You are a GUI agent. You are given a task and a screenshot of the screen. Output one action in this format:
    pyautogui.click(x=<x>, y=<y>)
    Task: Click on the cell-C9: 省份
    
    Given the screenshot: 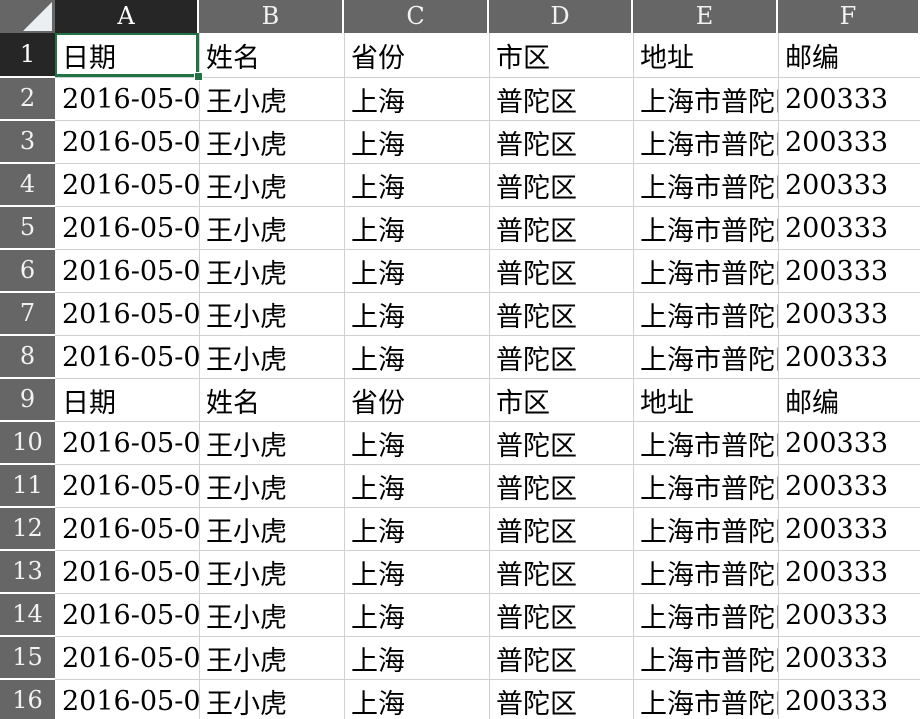 What is the action you would take?
    pyautogui.click(x=416, y=400)
    